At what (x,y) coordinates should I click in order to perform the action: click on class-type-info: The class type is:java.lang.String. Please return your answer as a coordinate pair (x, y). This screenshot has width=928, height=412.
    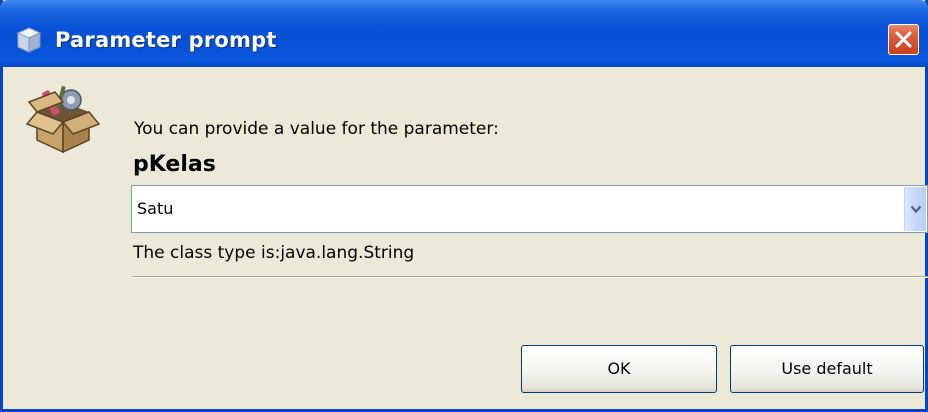
    Looking at the image, I should click on (274, 253).